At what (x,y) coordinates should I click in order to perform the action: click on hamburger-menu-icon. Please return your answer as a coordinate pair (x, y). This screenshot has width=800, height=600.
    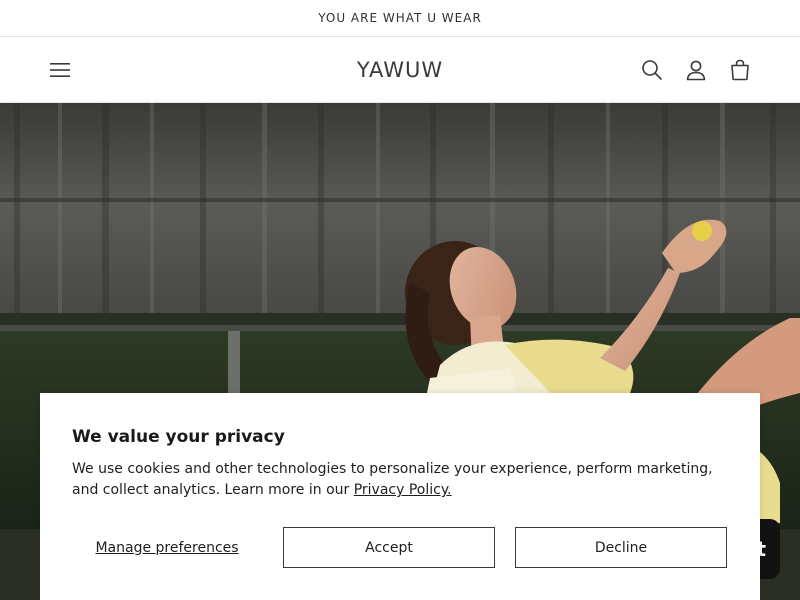
    Looking at the image, I should click on (60, 70).